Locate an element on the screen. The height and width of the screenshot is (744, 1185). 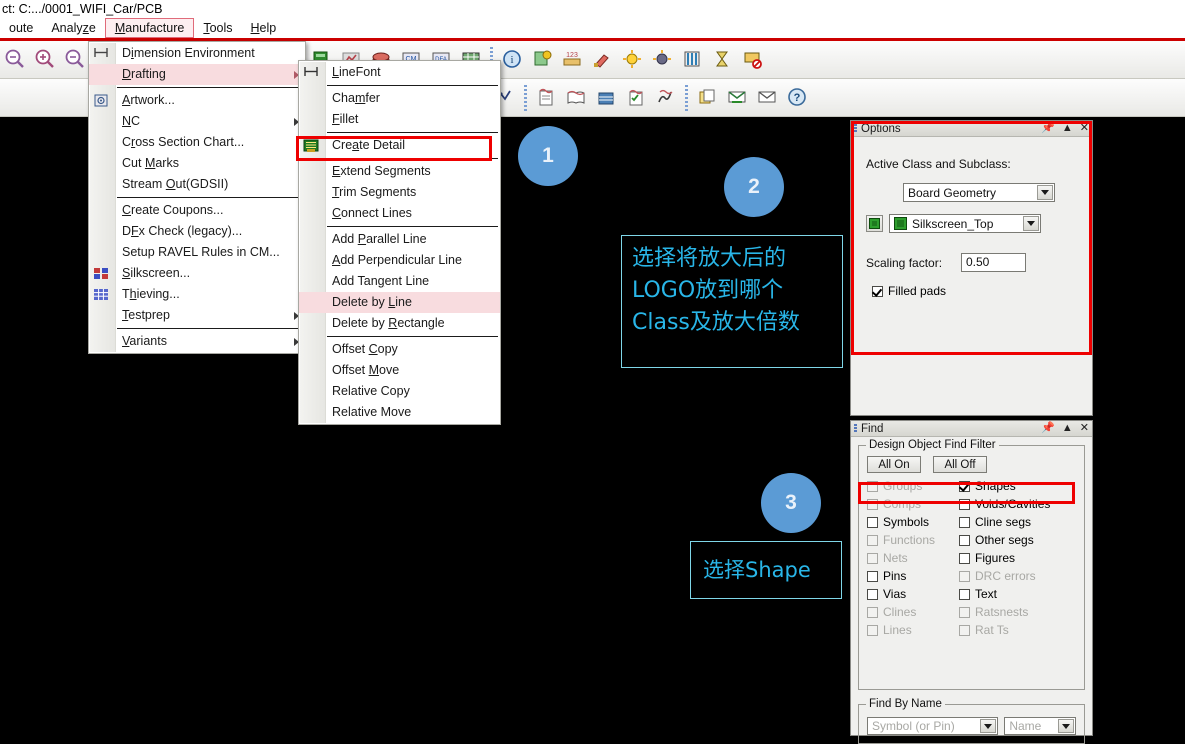
menu-item-create-detail: Create Detail is located at coordinates (399, 145).